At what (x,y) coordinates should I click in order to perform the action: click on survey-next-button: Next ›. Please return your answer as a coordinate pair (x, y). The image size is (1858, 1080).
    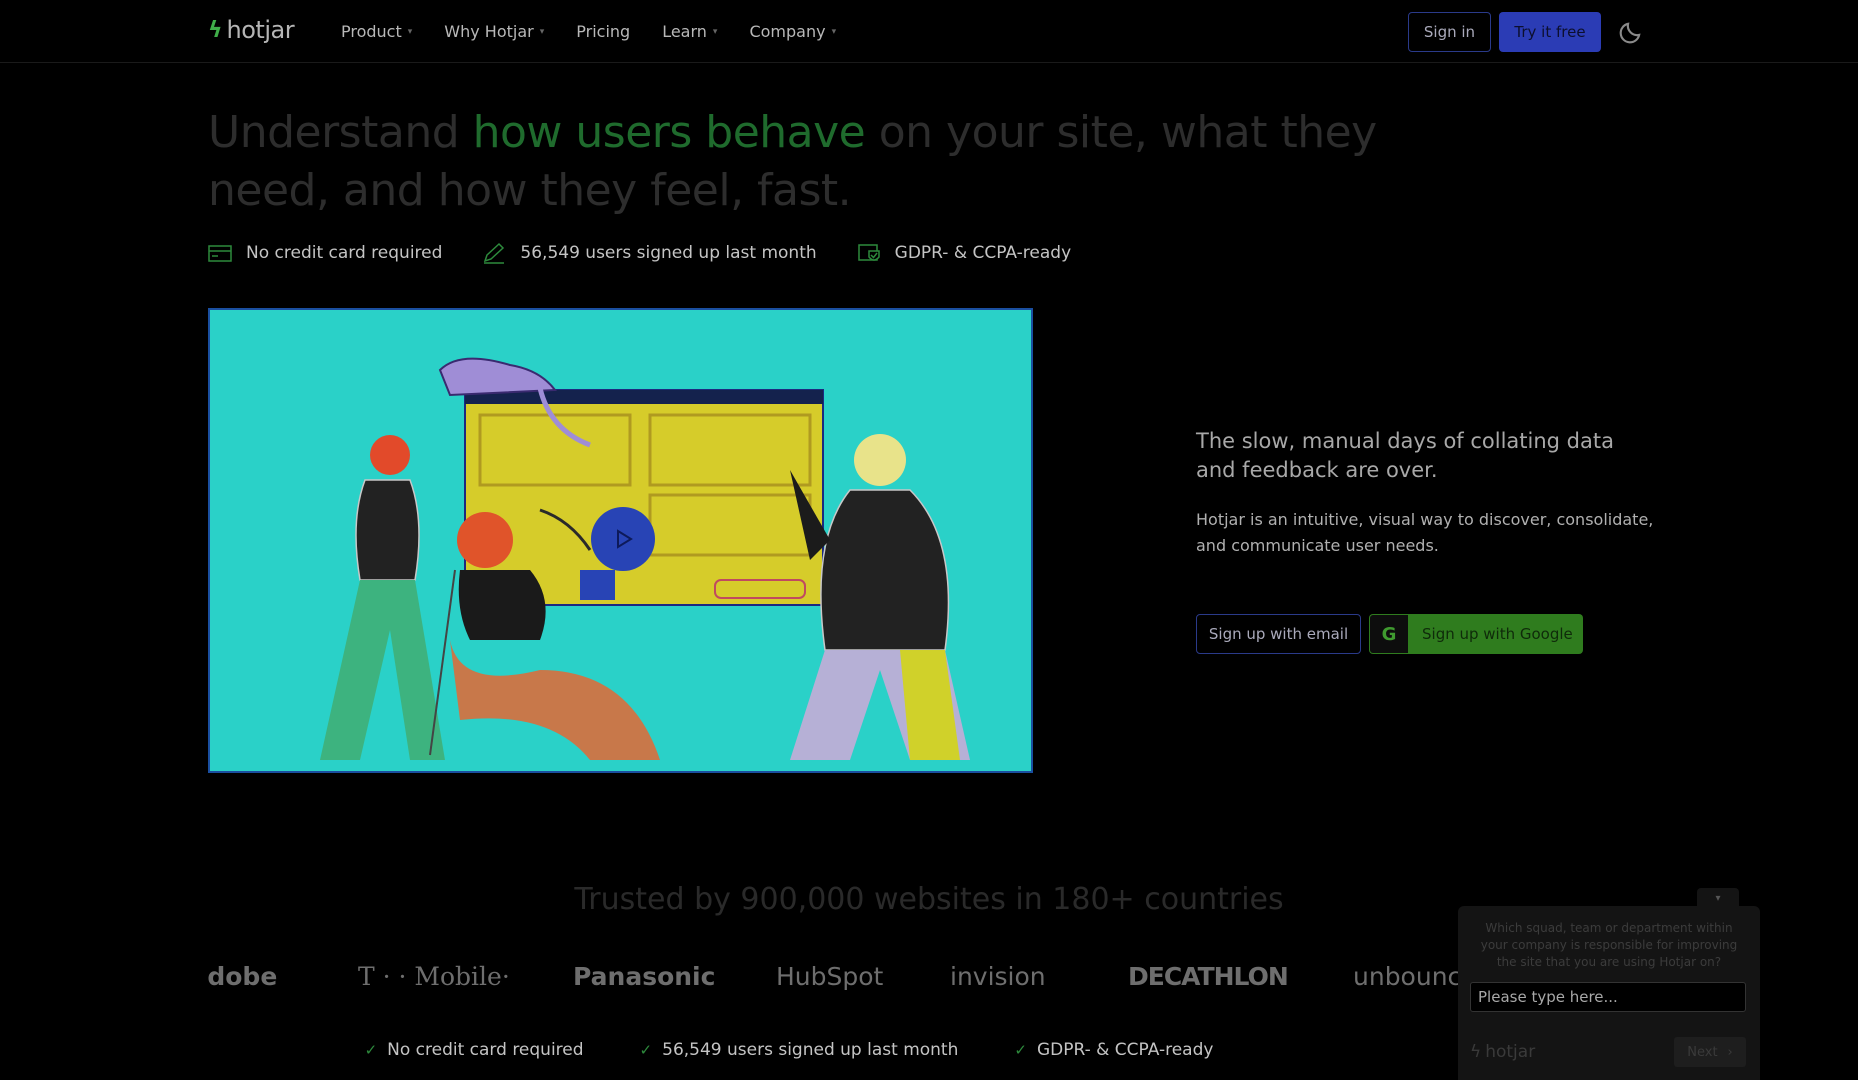
    Looking at the image, I should click on (1710, 1052).